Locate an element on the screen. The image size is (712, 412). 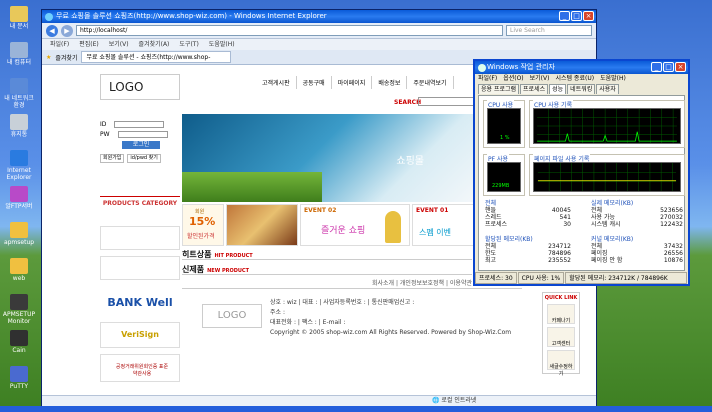
commit-status: 할당된 메모리: 234712K / 784896K is located at coordinates (626, 278).